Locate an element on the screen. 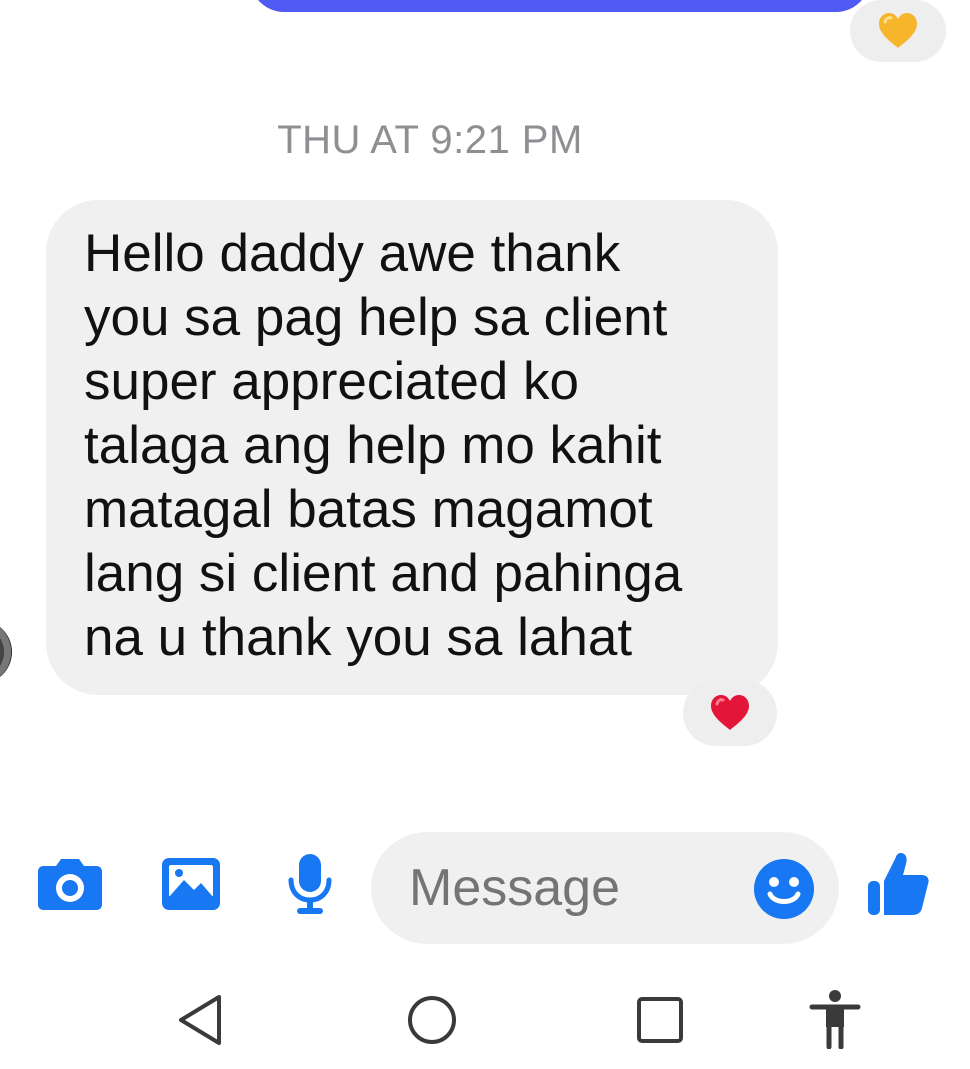 This screenshot has width=970, height=1069. recents-icon is located at coordinates (660, 1020).